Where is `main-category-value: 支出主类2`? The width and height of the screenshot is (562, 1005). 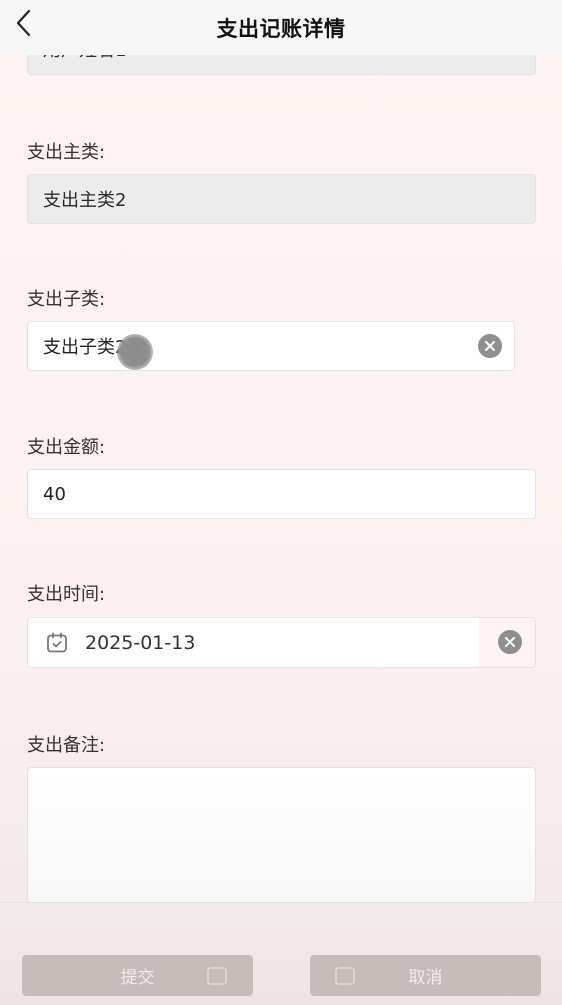 main-category-value: 支出主类2 is located at coordinates (85, 200).